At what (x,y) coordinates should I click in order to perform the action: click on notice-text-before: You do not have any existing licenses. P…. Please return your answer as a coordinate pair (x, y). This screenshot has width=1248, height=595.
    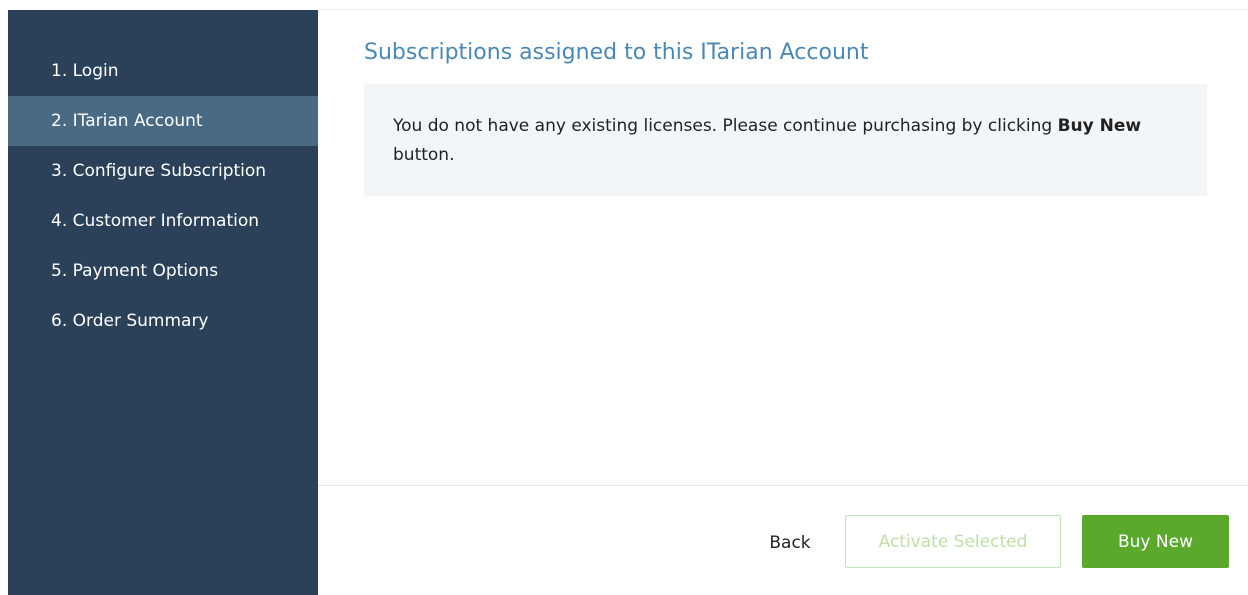
    Looking at the image, I should click on (725, 126).